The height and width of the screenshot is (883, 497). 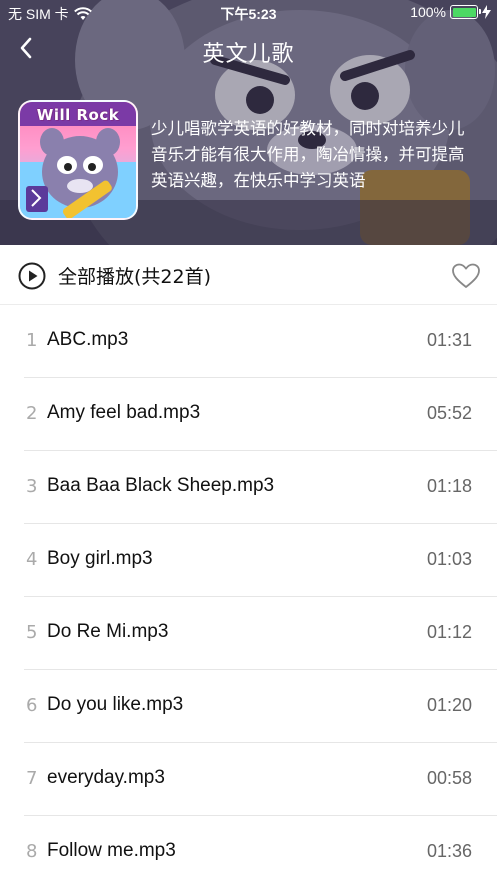 What do you see at coordinates (115, 704) in the screenshot?
I see `song-title: Do you like.mp3` at bounding box center [115, 704].